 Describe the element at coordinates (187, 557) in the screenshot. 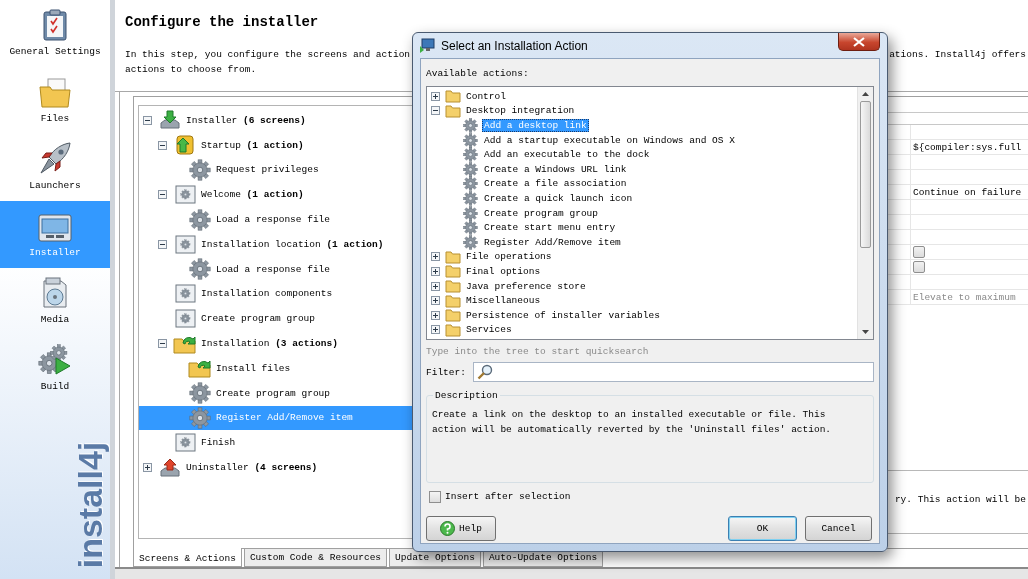

I see `tab: Screens & Actions` at that location.